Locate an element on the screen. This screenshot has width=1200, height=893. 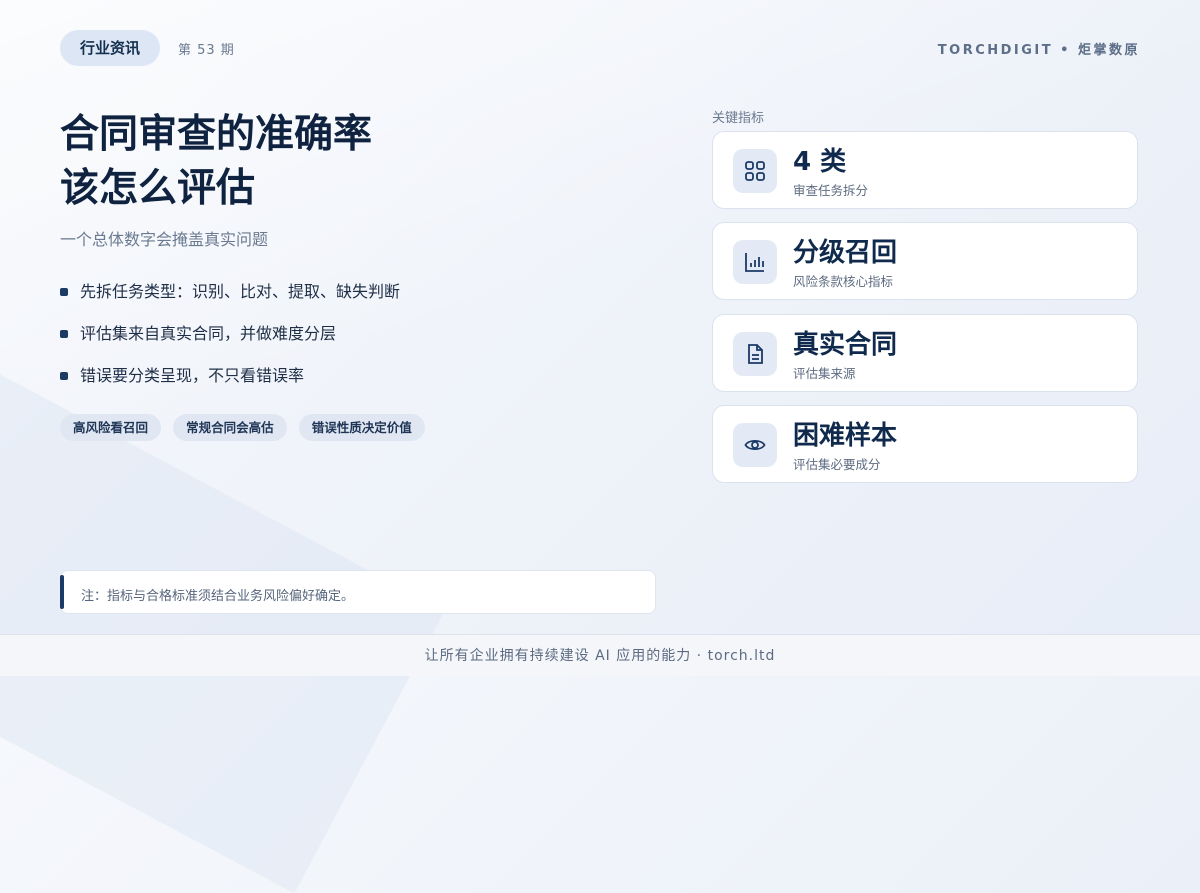
issue-number: 第 53 期 is located at coordinates (206, 50).